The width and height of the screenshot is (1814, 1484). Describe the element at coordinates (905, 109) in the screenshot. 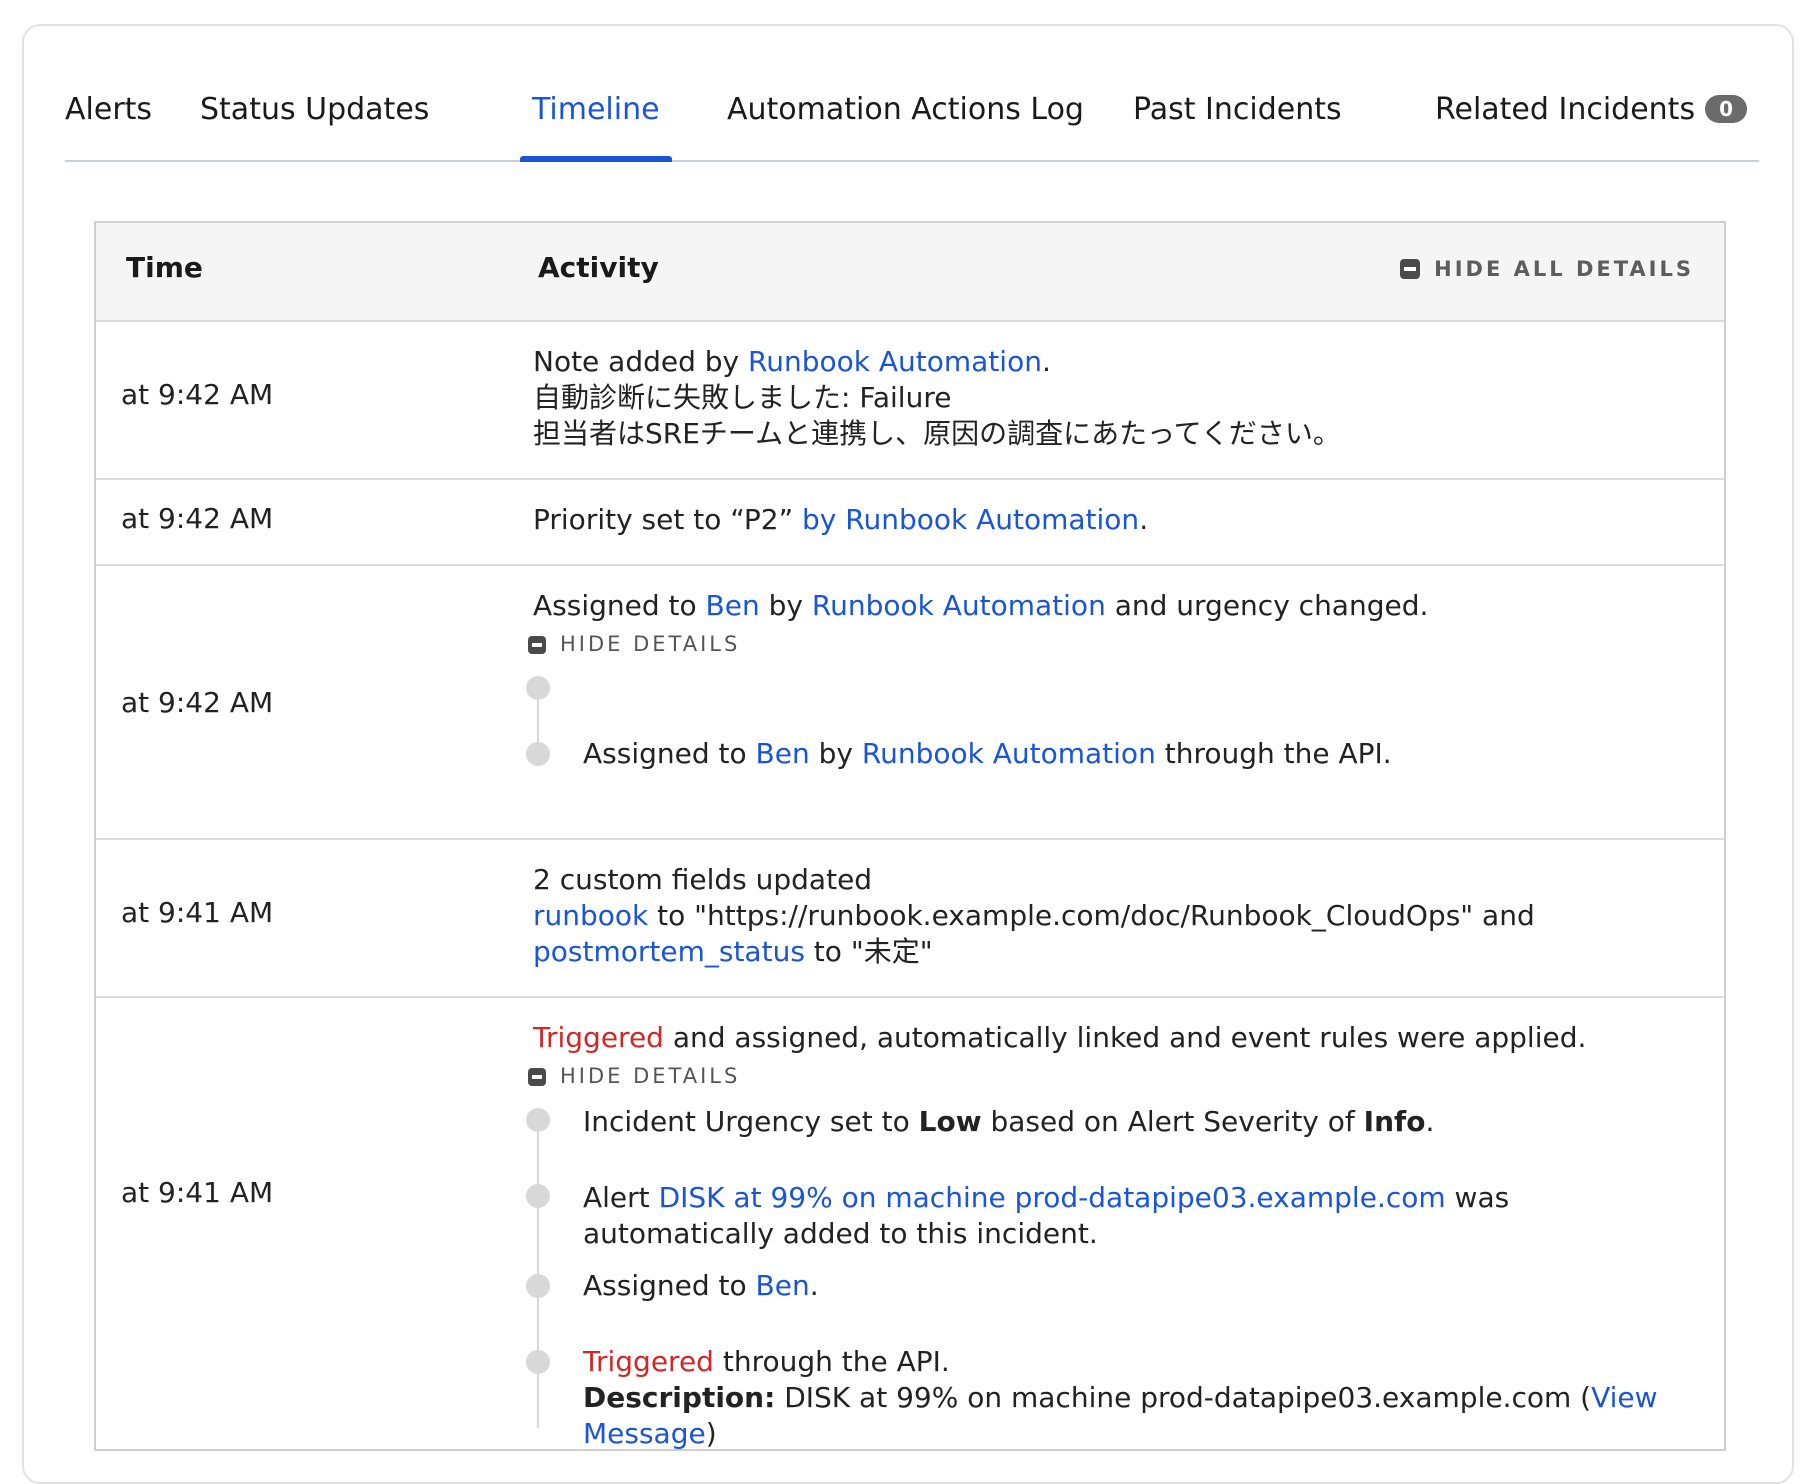

I see `tab-label: Automation Actions Log` at that location.